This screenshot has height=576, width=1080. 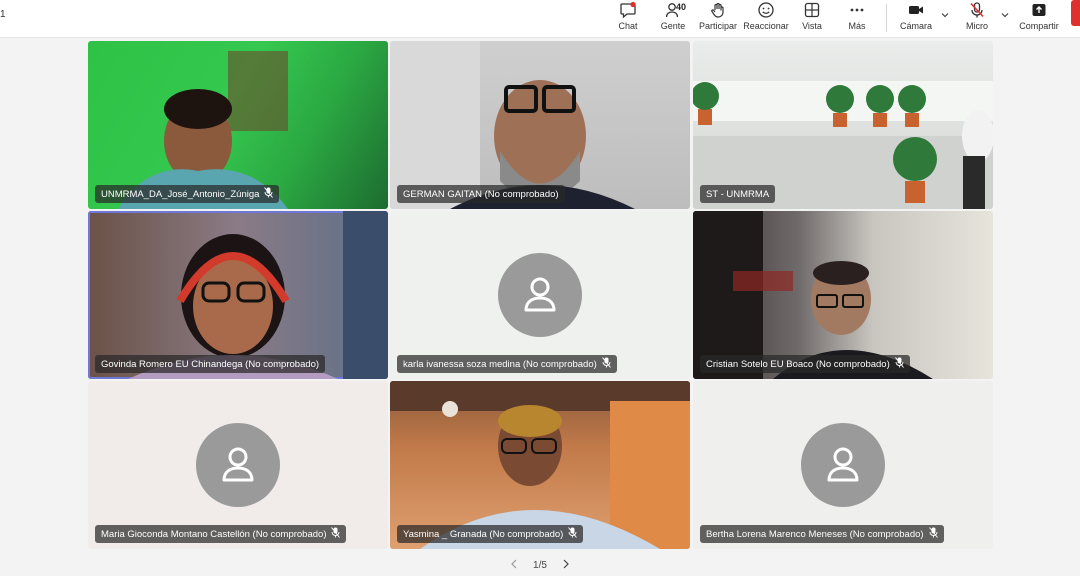 I want to click on mic-options-caret, so click(x=1005, y=15).